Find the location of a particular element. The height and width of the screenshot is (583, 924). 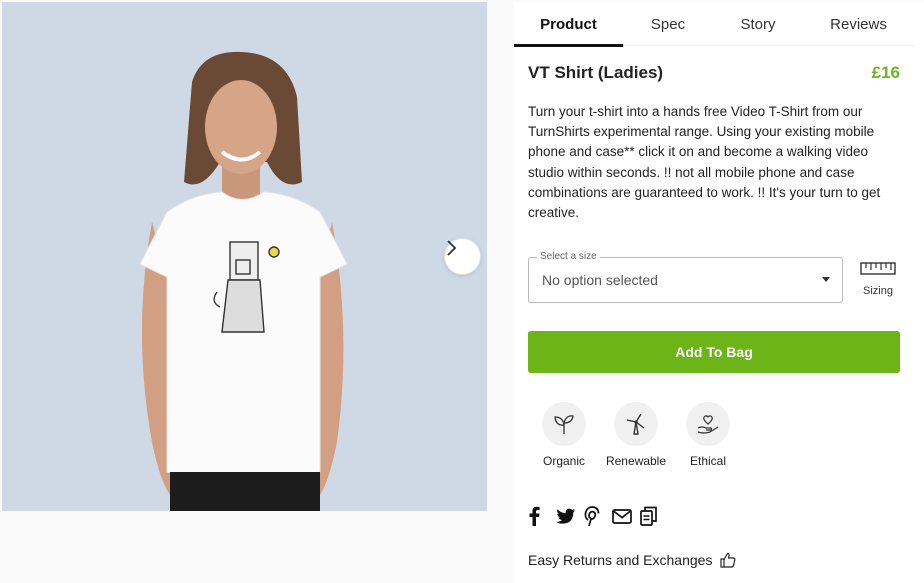

sizing-label: Sizing is located at coordinates (878, 291).